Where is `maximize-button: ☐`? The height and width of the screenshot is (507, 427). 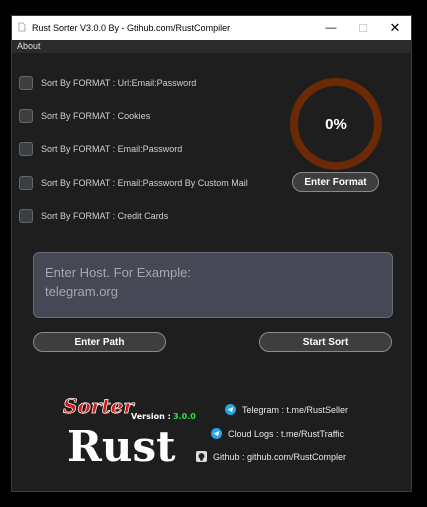
maximize-button: ☐ is located at coordinates (363, 28).